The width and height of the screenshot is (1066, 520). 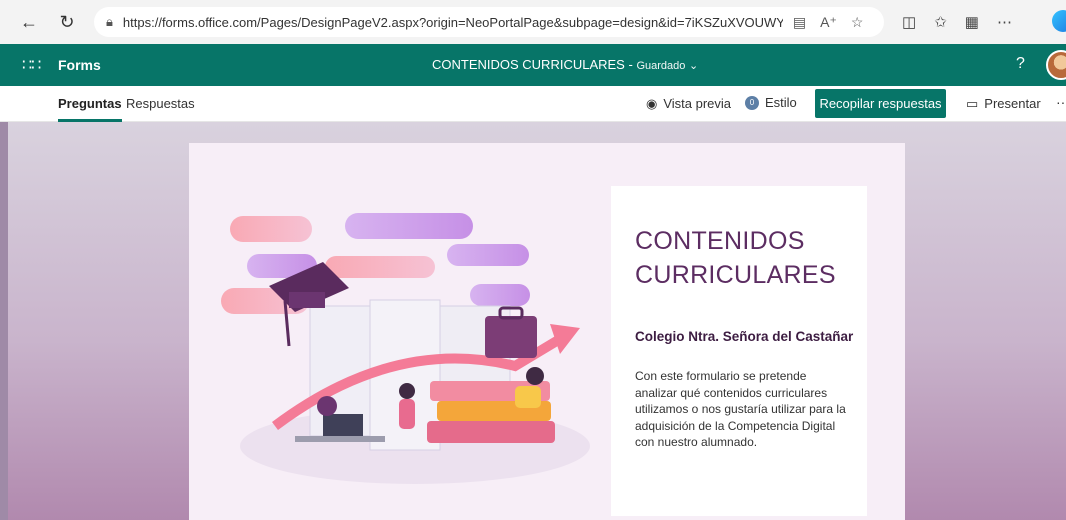 What do you see at coordinates (880, 103) in the screenshot?
I see `collect-responses-button: Recopilar respuestas` at bounding box center [880, 103].